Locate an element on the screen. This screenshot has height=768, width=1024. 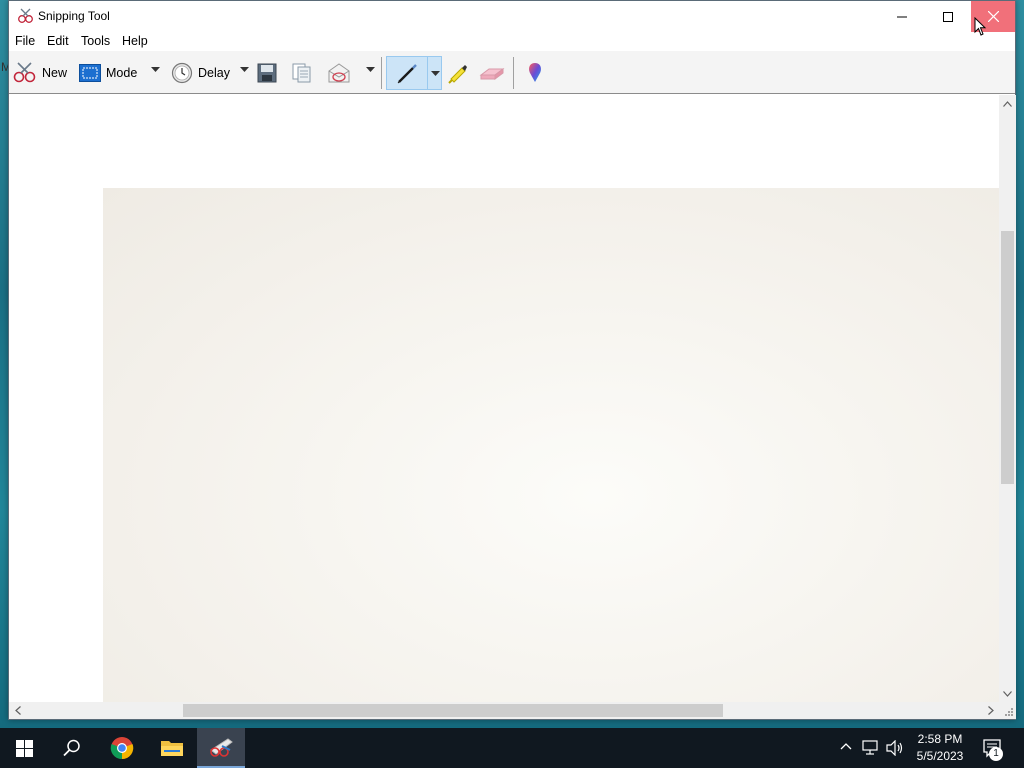
scroll-down-button is located at coordinates (1007, 693).